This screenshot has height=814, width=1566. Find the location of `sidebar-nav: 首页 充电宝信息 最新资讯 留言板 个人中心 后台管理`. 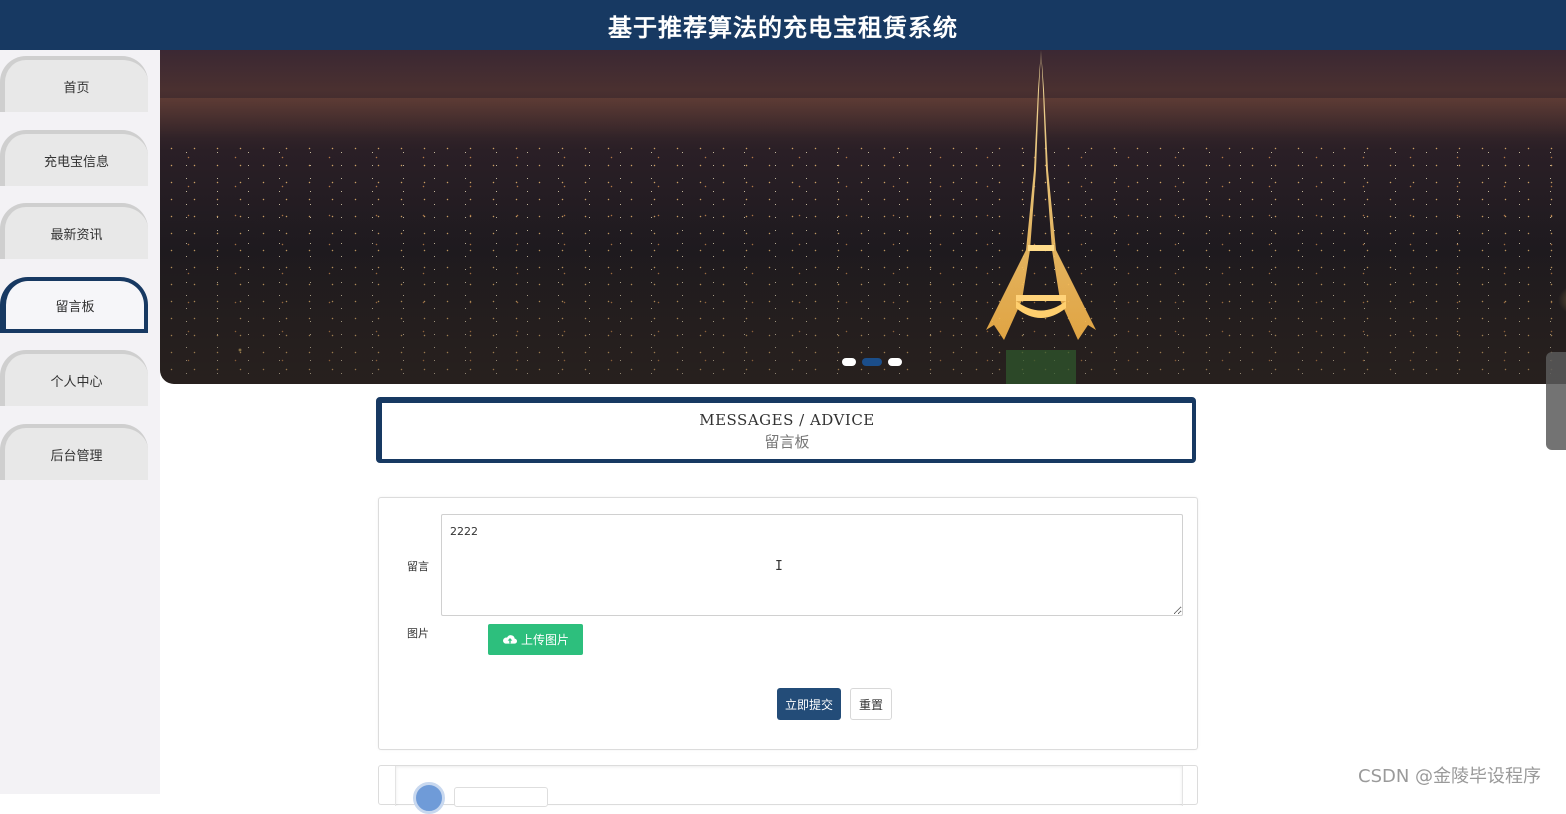

sidebar-nav: 首页 充电宝信息 最新资讯 留言板 个人中心 后台管理 is located at coordinates (80, 422).